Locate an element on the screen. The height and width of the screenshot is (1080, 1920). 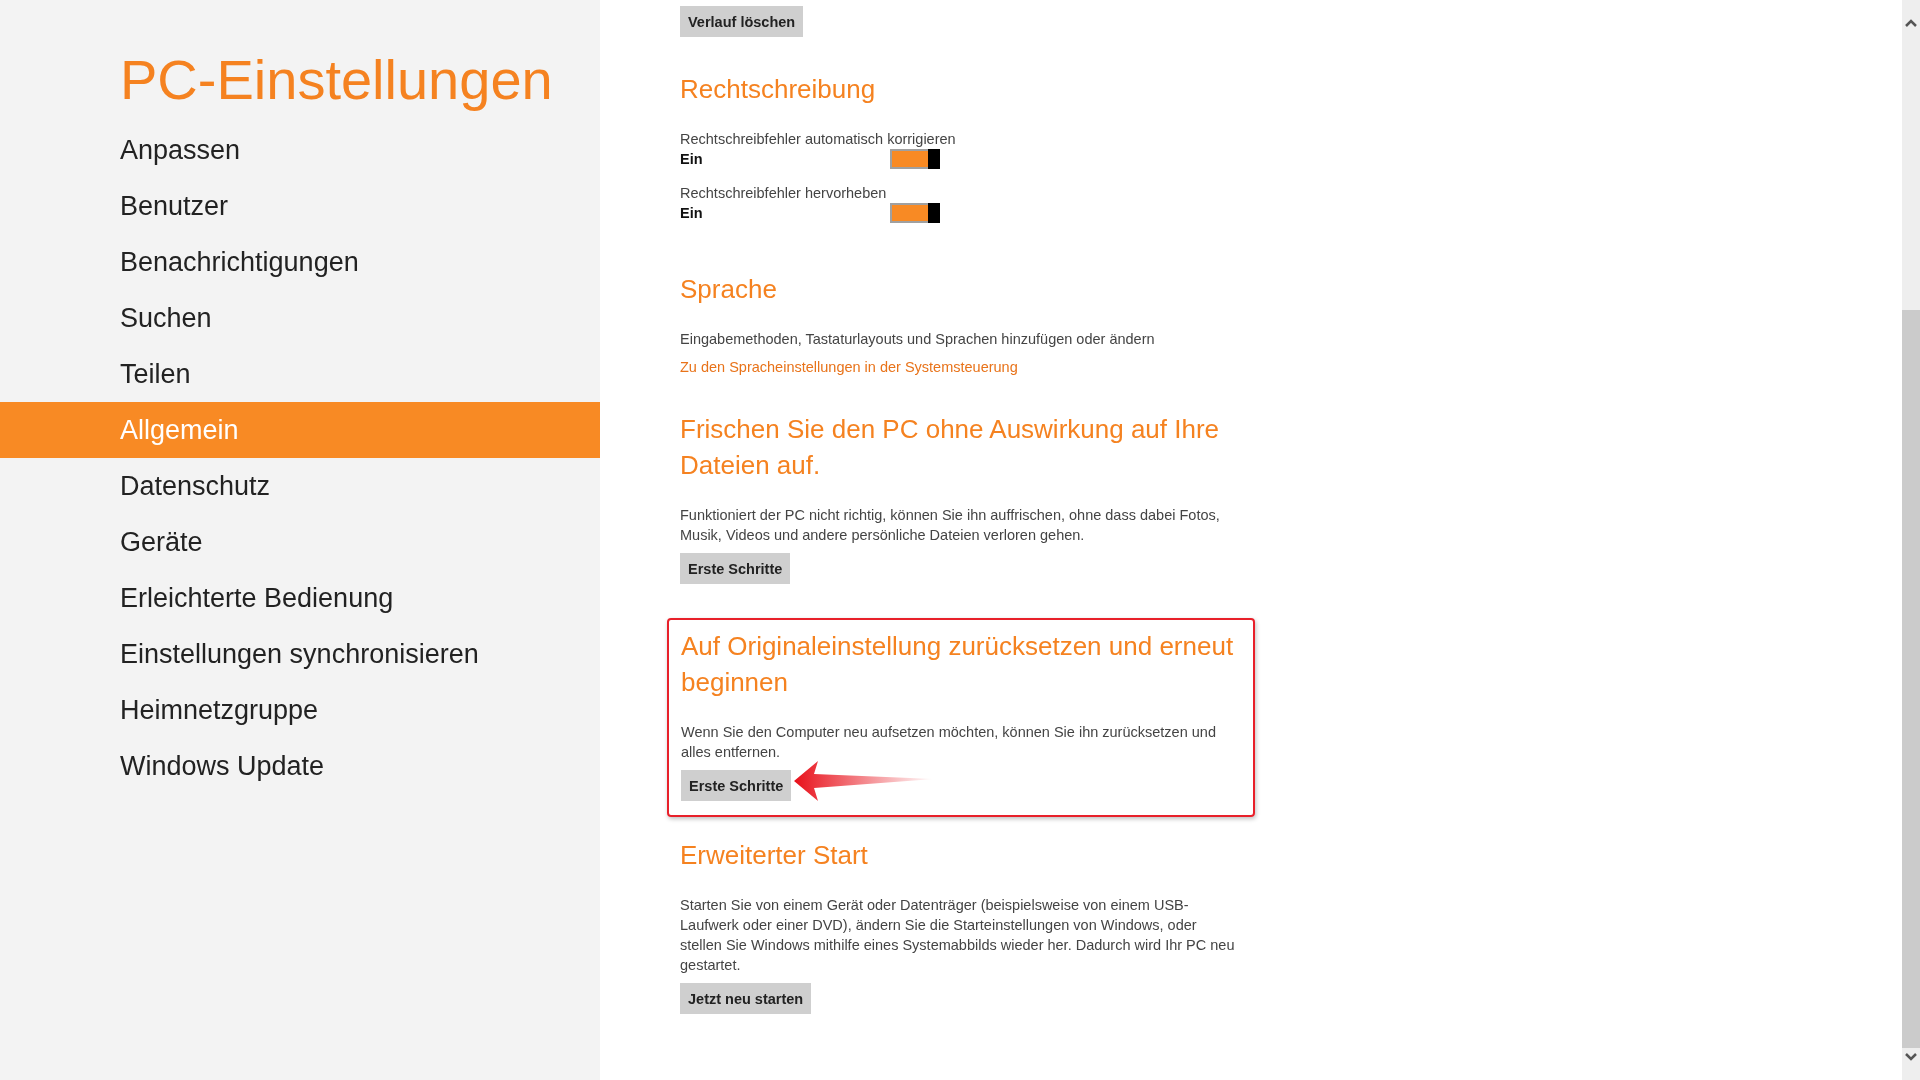
section-description: Starten Sie von einem Gerät oder Datenträger (beispielsweise von einem USB-Laufwerk oder einer DVD), ändern Sie die Starteinstellungen von Windows, oder stellen Sie Windows mithilfe eines Systemabbilds wieder her. Dadurch wird Ihr PC neu gestartet. is located at coordinates (958, 935).